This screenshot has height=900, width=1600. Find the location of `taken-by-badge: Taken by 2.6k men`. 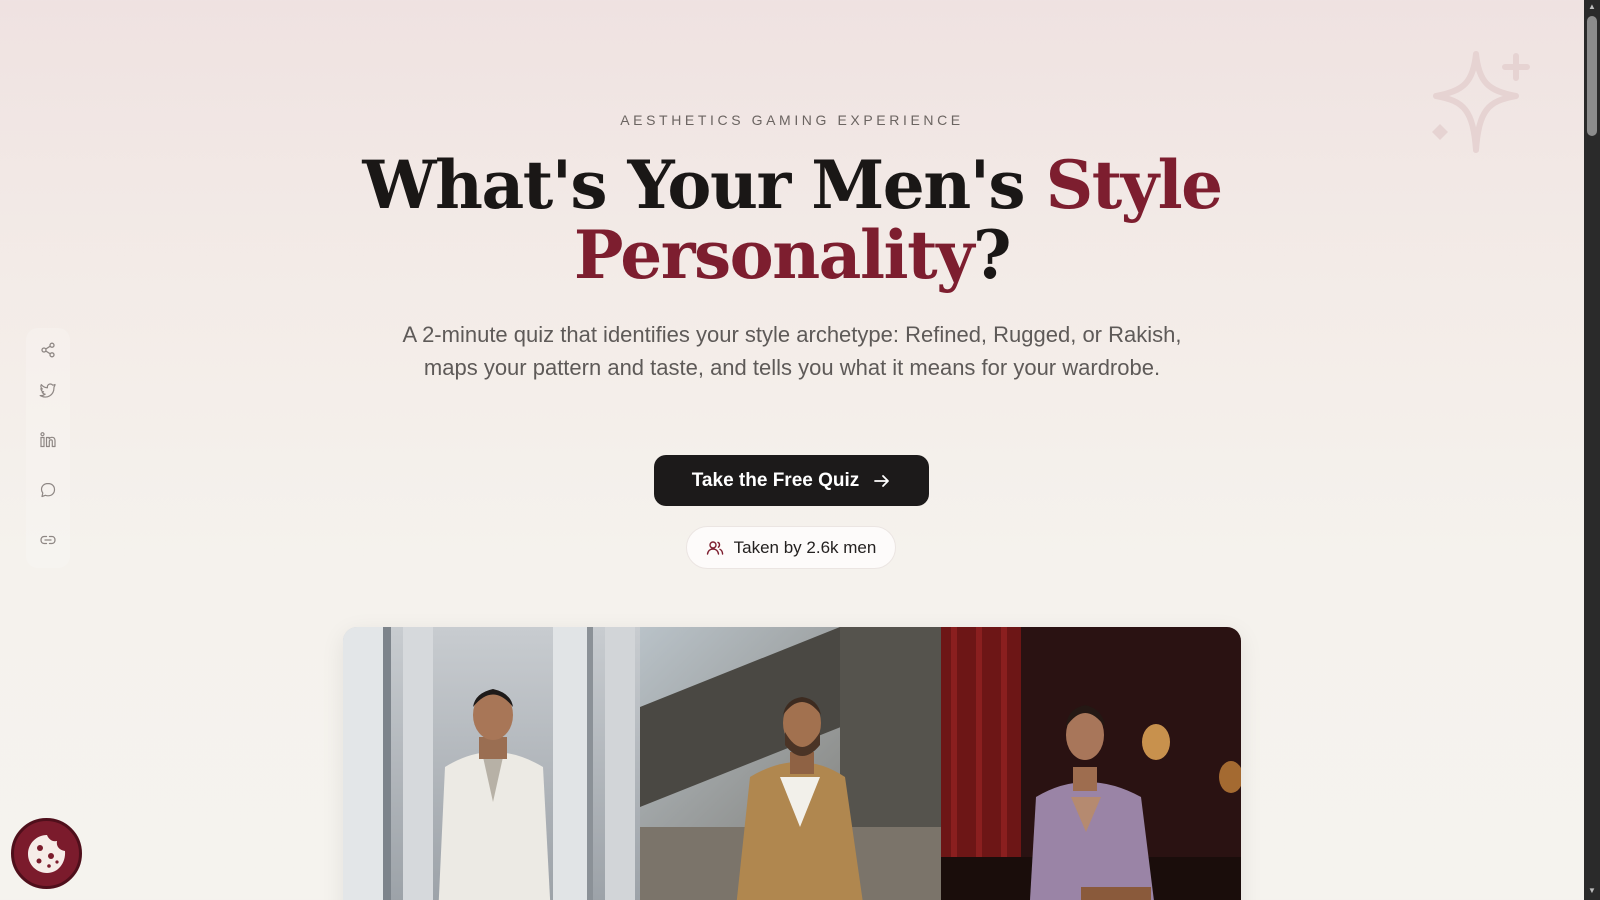

taken-by-badge: Taken by 2.6k men is located at coordinates (791, 547).